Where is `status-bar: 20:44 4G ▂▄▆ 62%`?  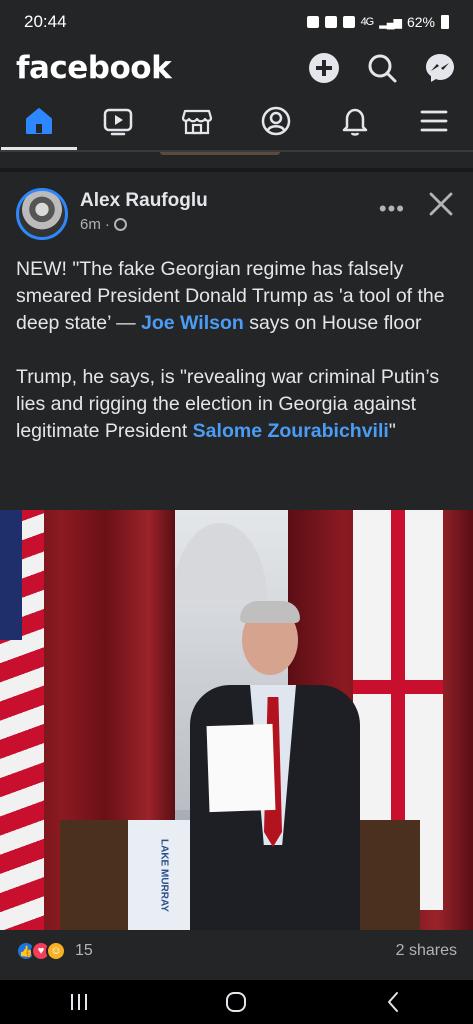 status-bar: 20:44 4G ▂▄▆ 62% is located at coordinates (236, 22).